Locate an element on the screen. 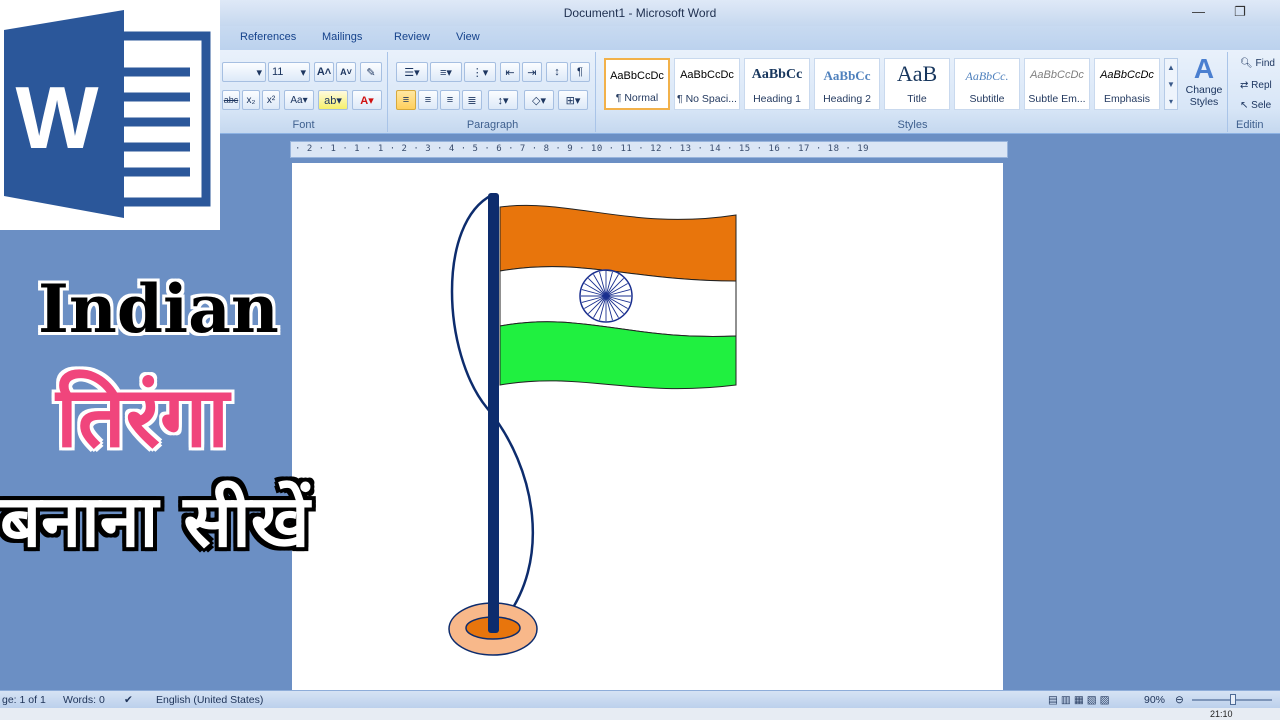 The width and height of the screenshot is (1280, 720). style-name: Emphasis is located at coordinates (1127, 99).